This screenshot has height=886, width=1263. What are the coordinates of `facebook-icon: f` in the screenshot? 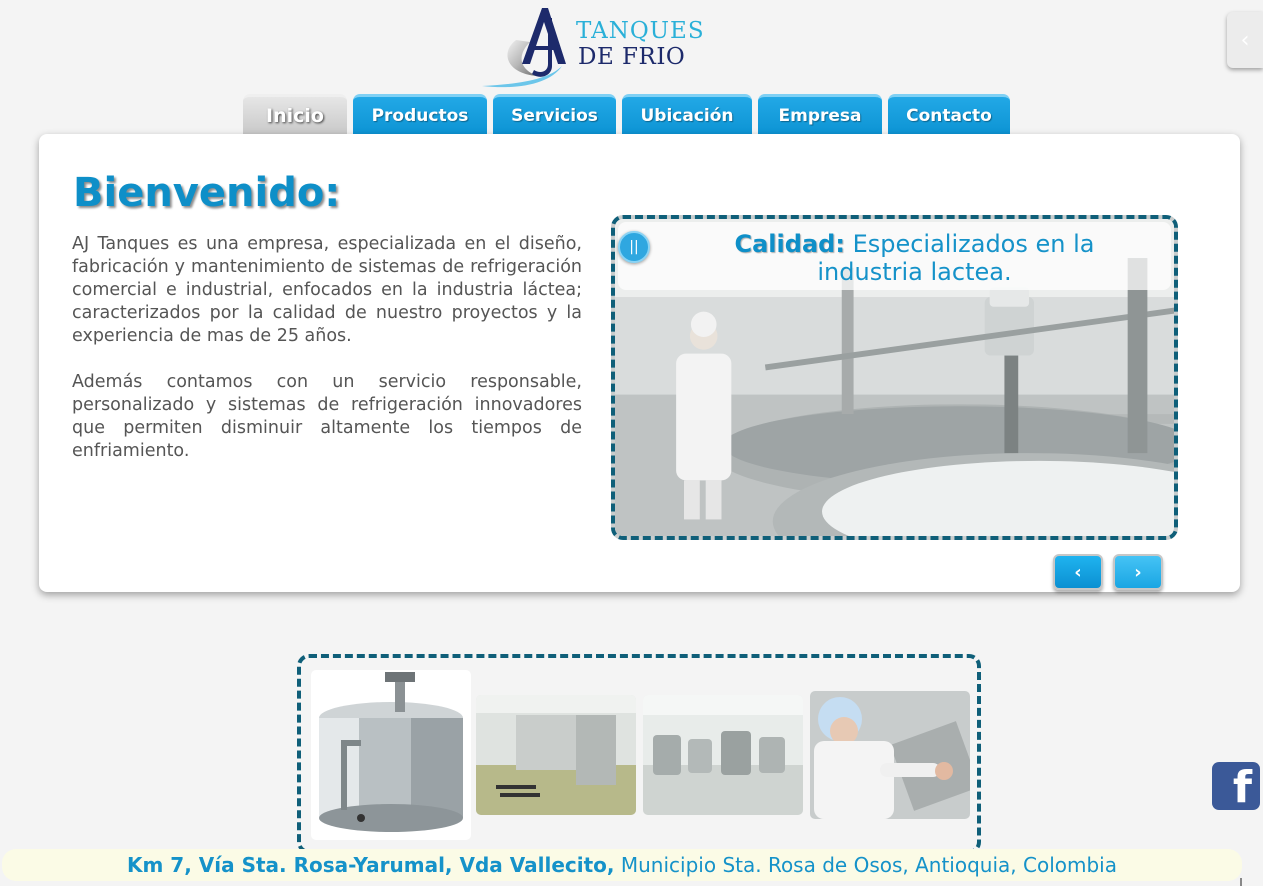 It's located at (1242, 786).